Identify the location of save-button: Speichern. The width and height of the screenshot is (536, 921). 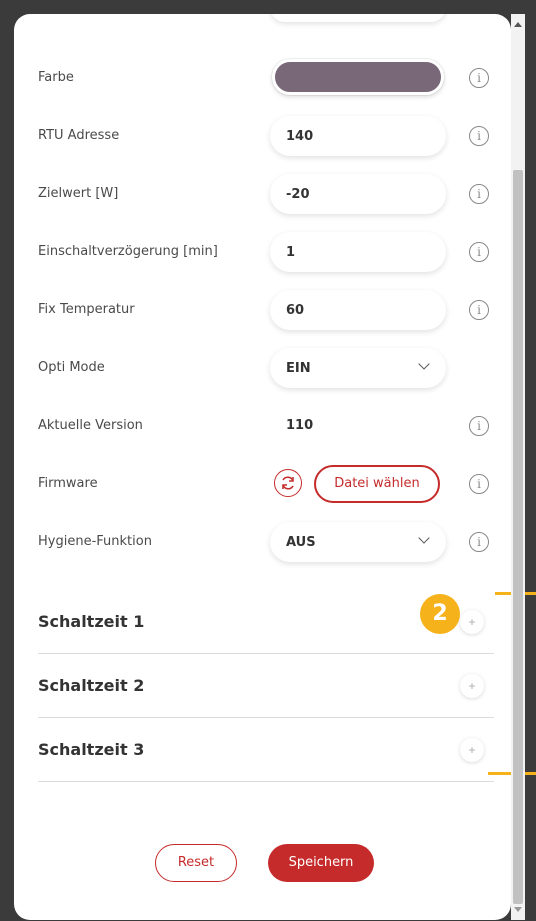
(321, 863).